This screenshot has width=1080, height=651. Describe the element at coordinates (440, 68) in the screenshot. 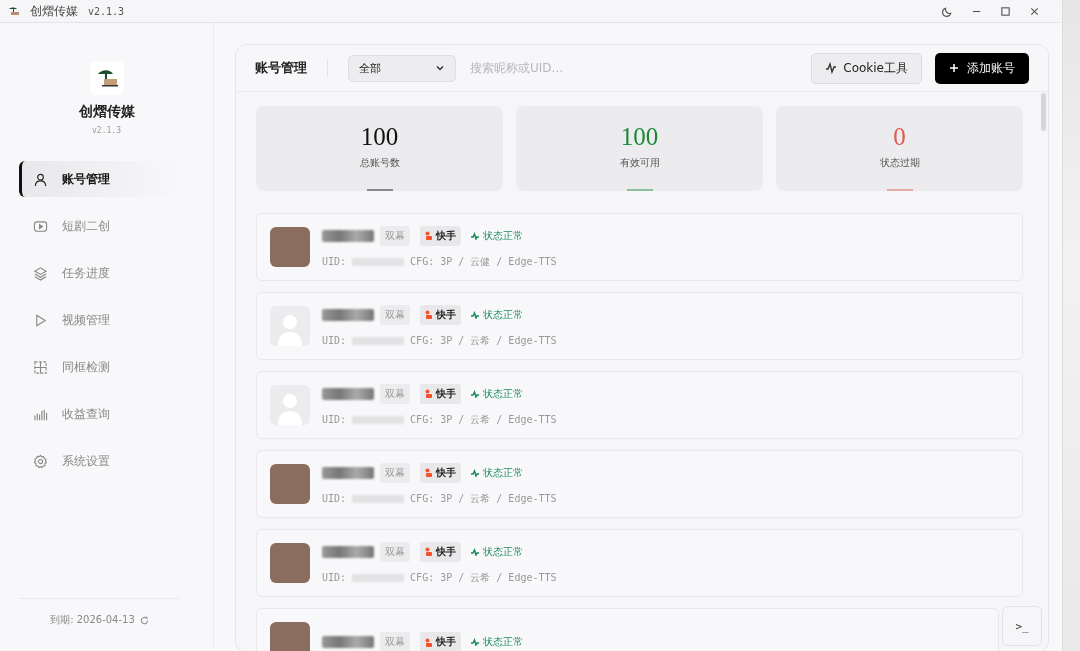

I see `chevron-down-icon` at that location.